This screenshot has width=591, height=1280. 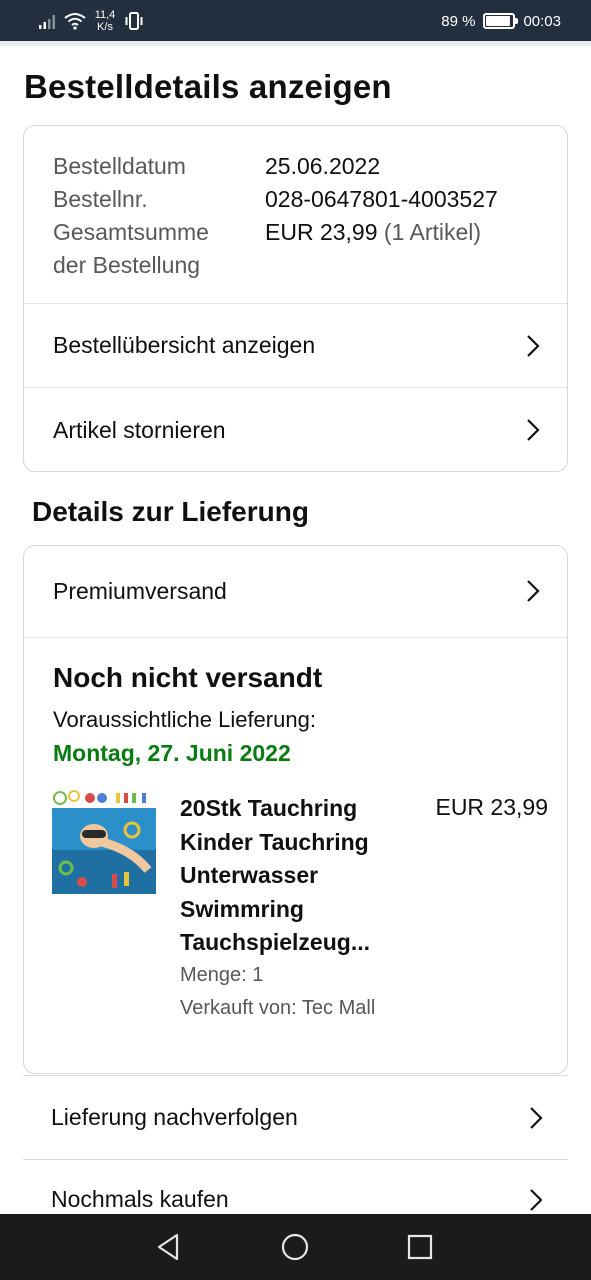 I want to click on shipment-status: Noch nicht versandt, so click(x=188, y=677).